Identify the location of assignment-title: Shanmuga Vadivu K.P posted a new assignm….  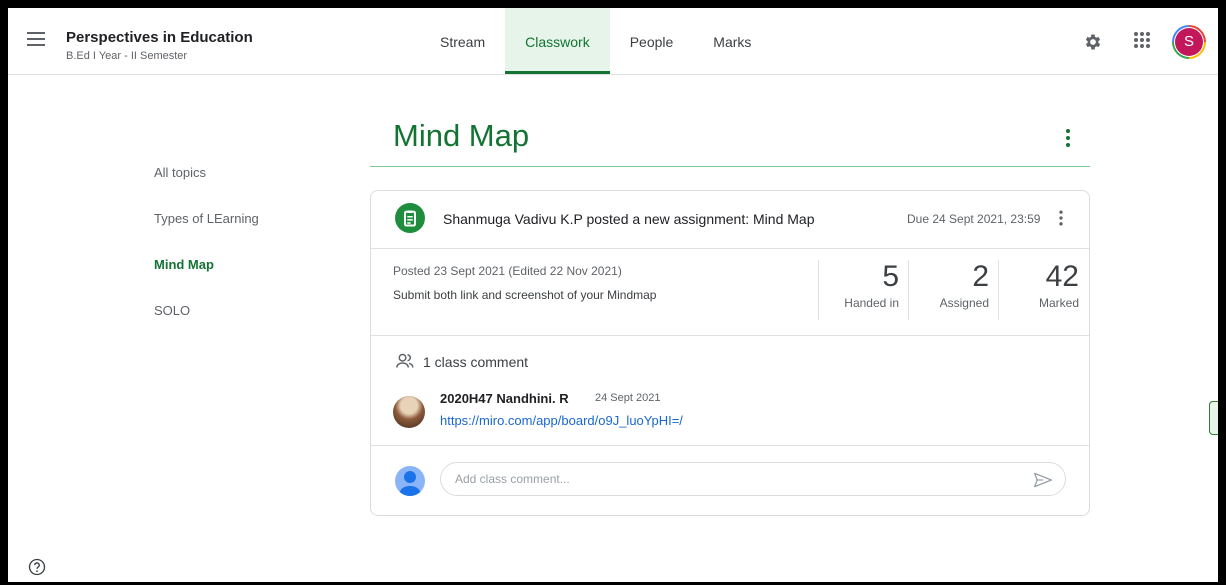
(629, 219).